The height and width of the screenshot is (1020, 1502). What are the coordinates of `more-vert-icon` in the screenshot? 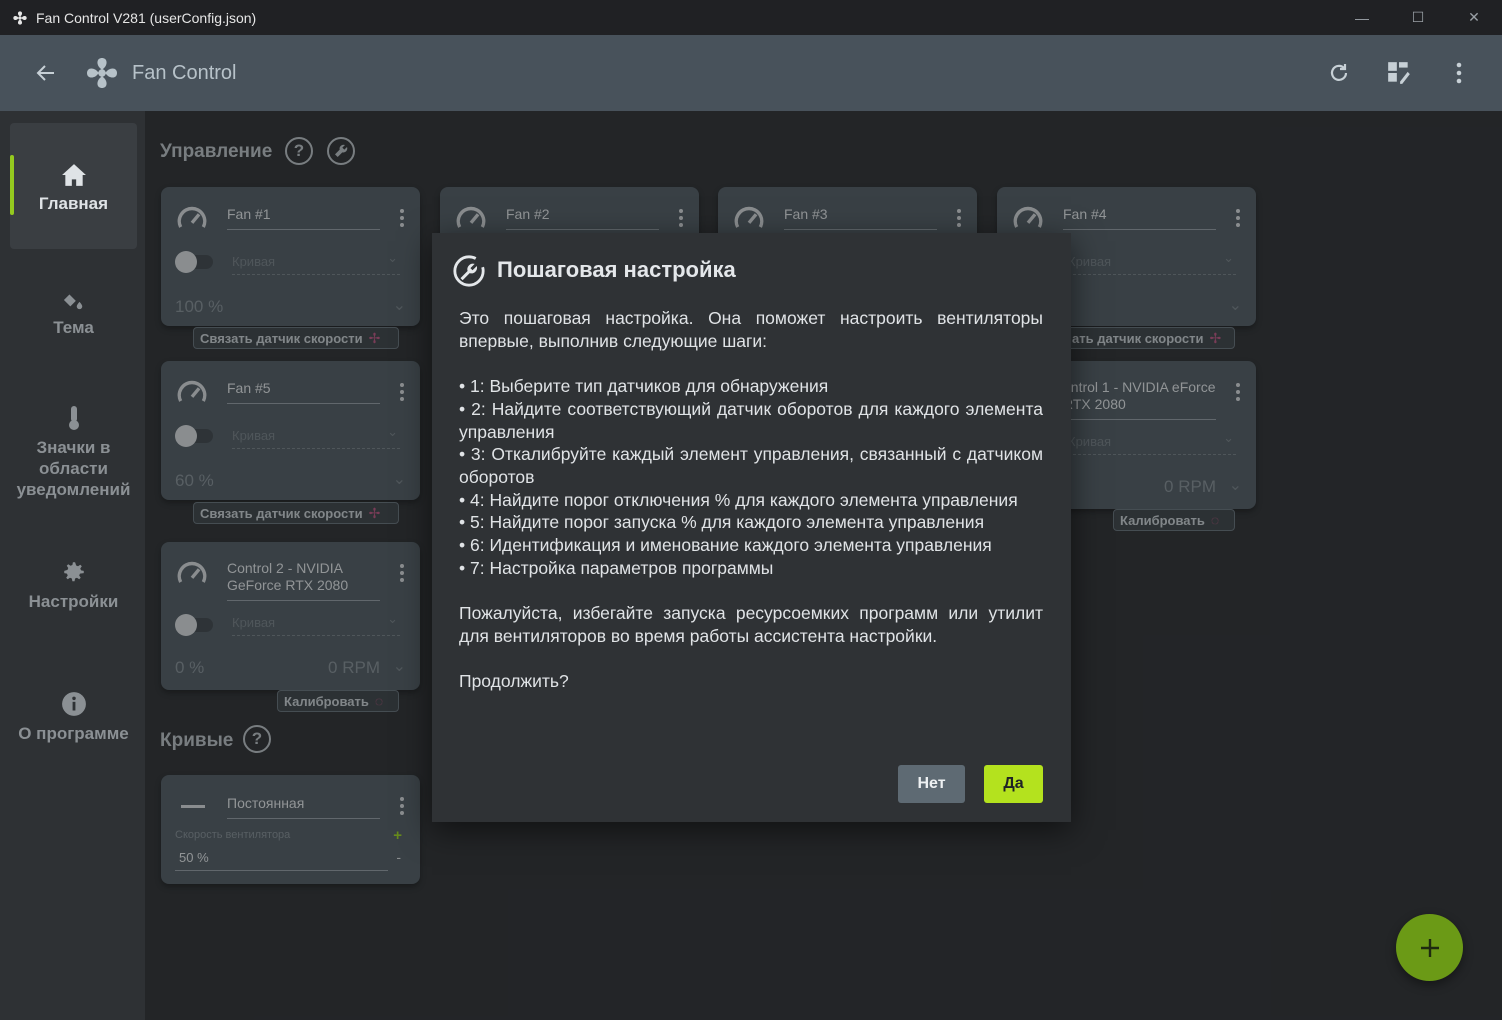 It's located at (1459, 73).